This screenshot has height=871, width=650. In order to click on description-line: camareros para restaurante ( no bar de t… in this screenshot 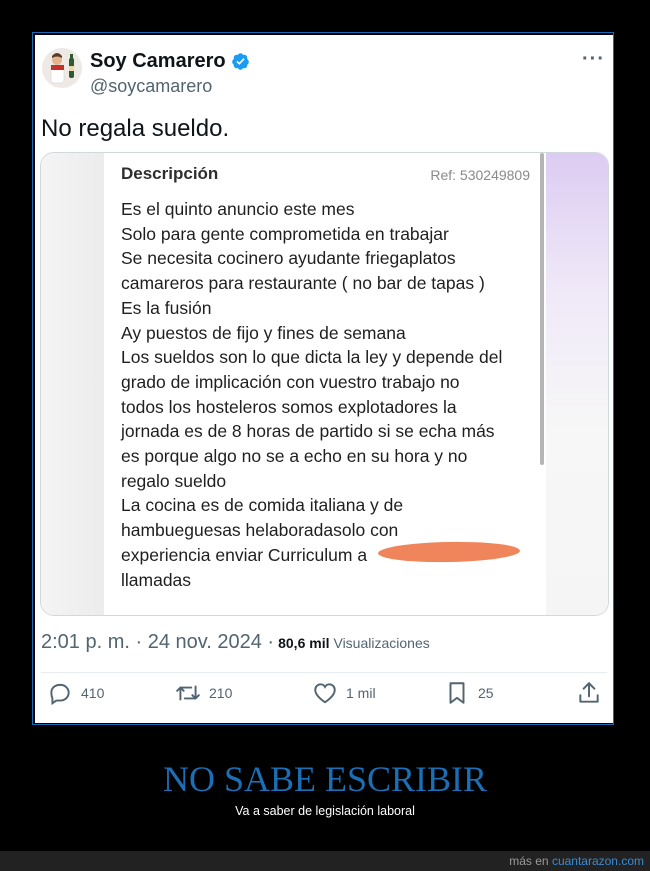, I will do `click(303, 283)`.